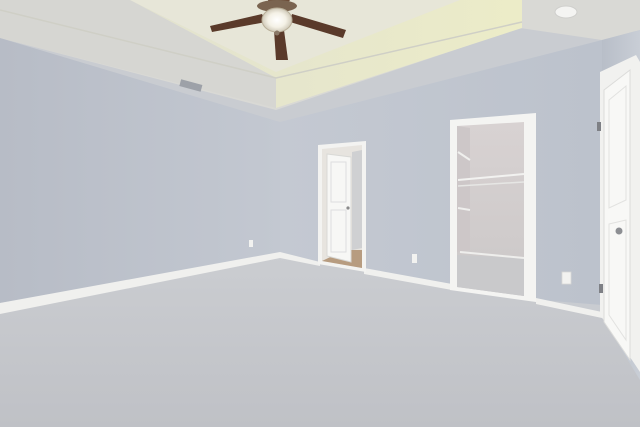 Image resolution: width=640 pixels, height=427 pixels. Describe the element at coordinates (566, 278) in the screenshot. I see `wall-outlet-right` at that location.